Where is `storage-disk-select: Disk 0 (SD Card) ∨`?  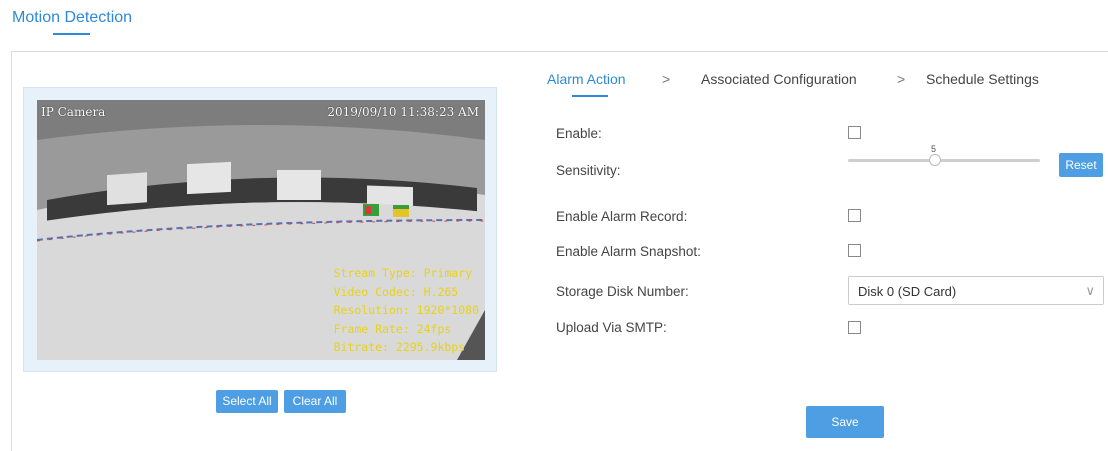
storage-disk-select: Disk 0 (SD Card) ∨ is located at coordinates (976, 290).